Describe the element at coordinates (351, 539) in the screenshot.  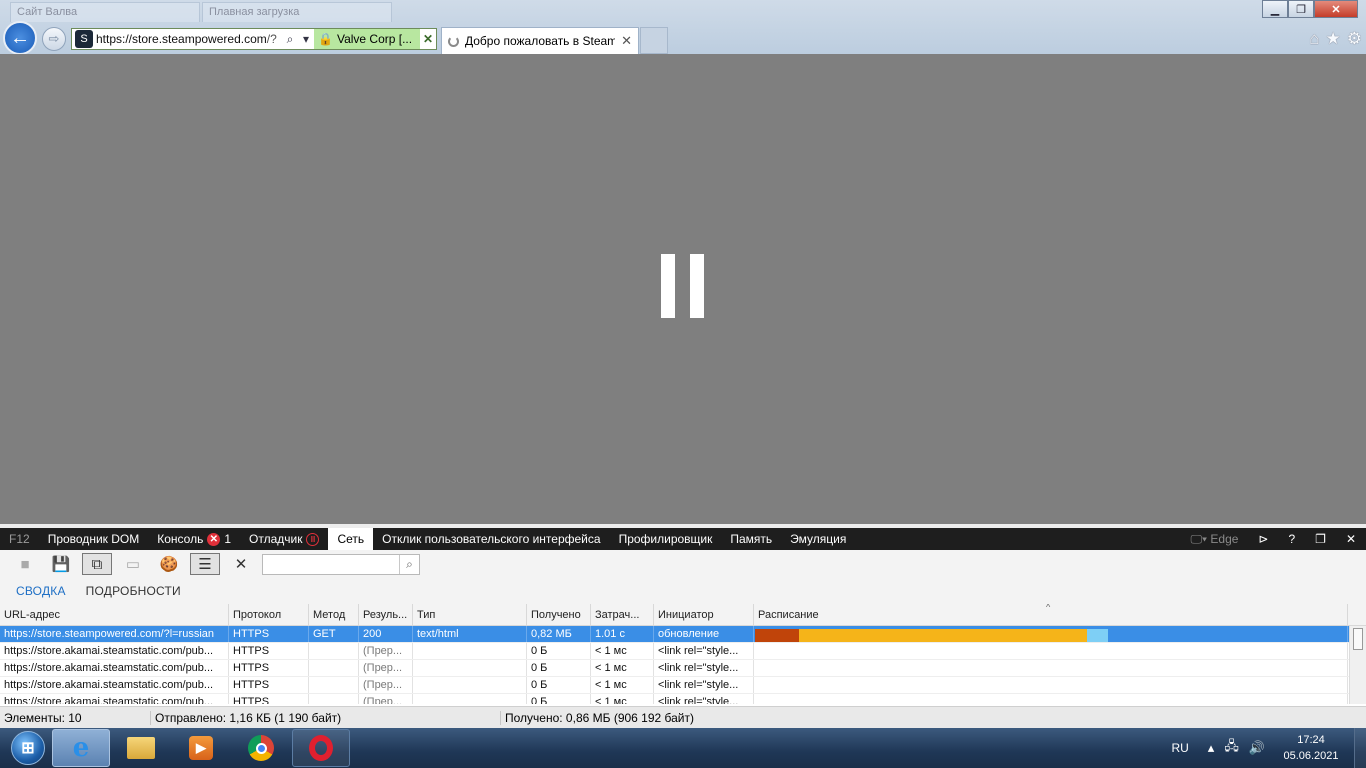
I see `tab-network: Сеть` at that location.